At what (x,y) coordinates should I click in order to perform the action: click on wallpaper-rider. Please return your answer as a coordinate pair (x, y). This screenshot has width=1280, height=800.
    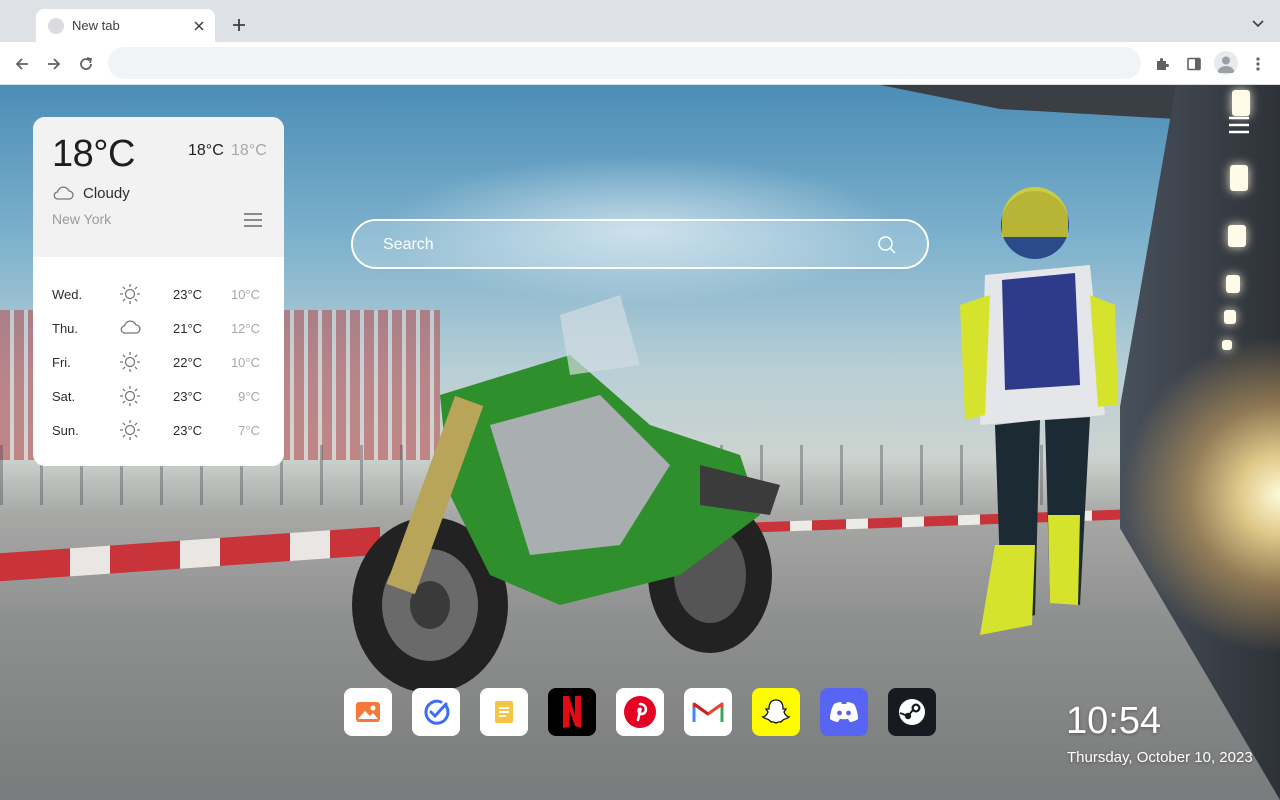
    Looking at the image, I should click on (1039, 411).